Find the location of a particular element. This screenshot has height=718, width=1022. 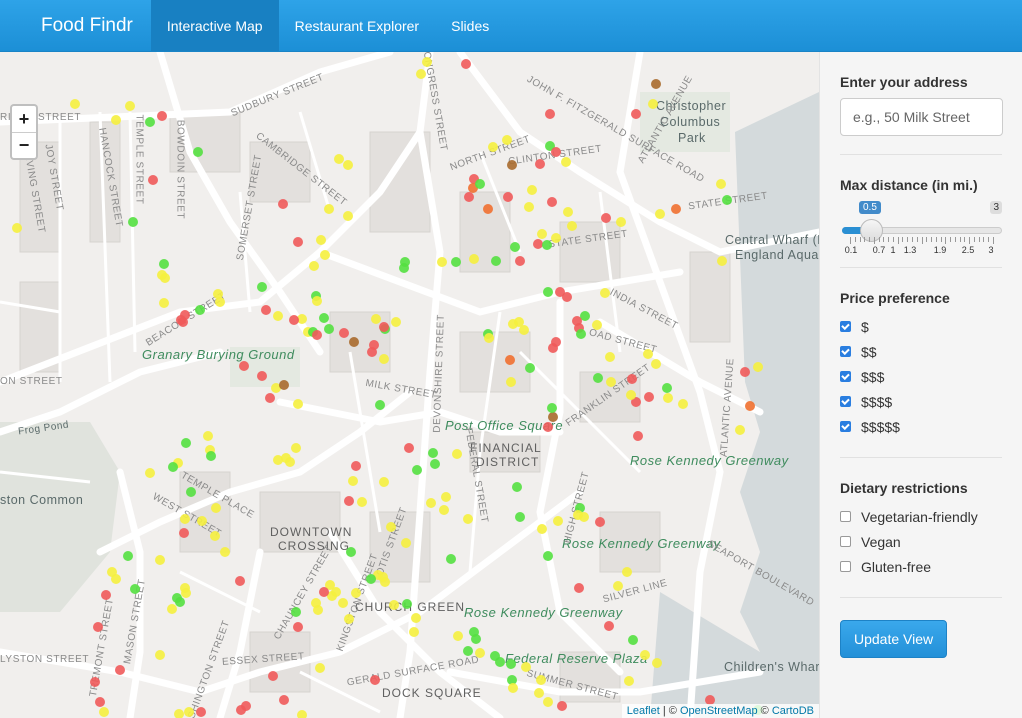

address-input is located at coordinates (921, 117).